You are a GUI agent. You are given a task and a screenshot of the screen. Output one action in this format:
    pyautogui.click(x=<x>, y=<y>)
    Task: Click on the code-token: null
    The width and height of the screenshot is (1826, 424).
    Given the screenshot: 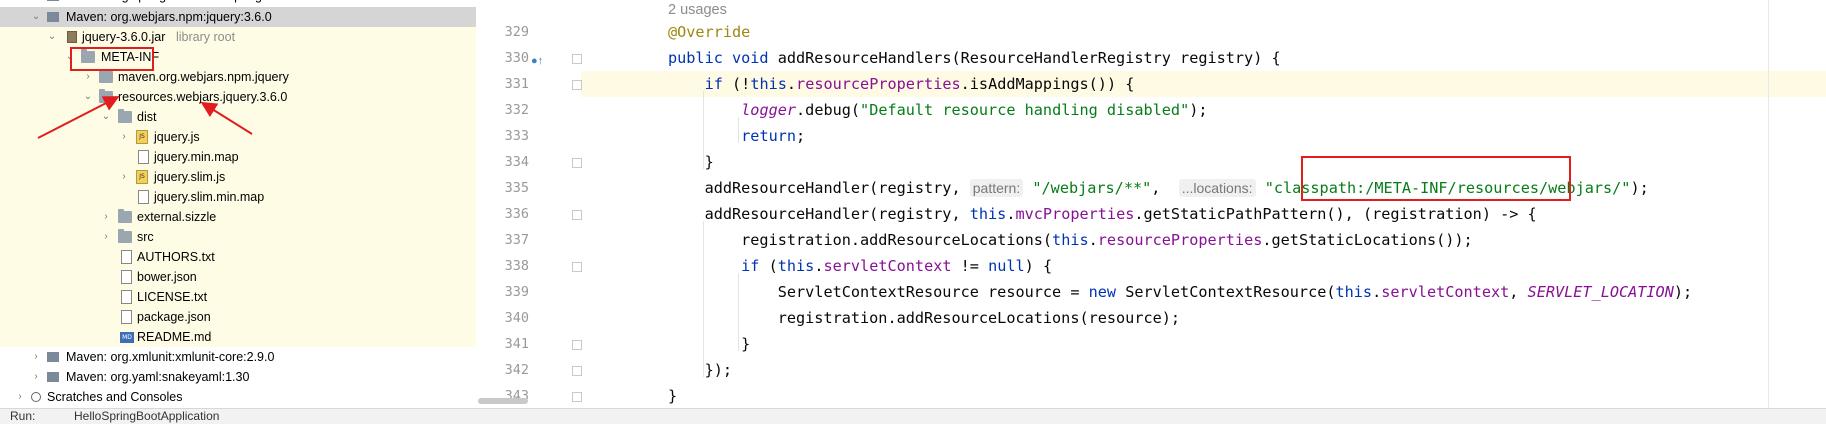 What is the action you would take?
    pyautogui.click(x=1006, y=266)
    